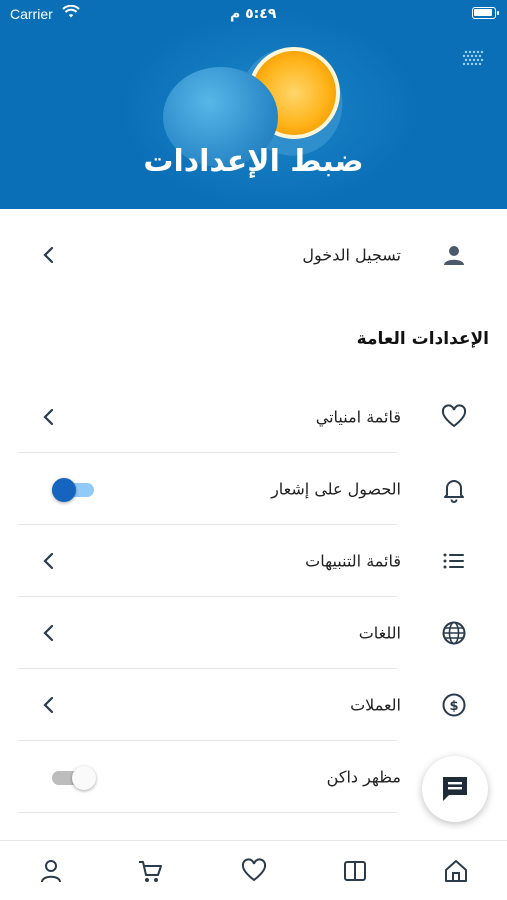  What do you see at coordinates (456, 871) in the screenshot?
I see `home-icon` at bounding box center [456, 871].